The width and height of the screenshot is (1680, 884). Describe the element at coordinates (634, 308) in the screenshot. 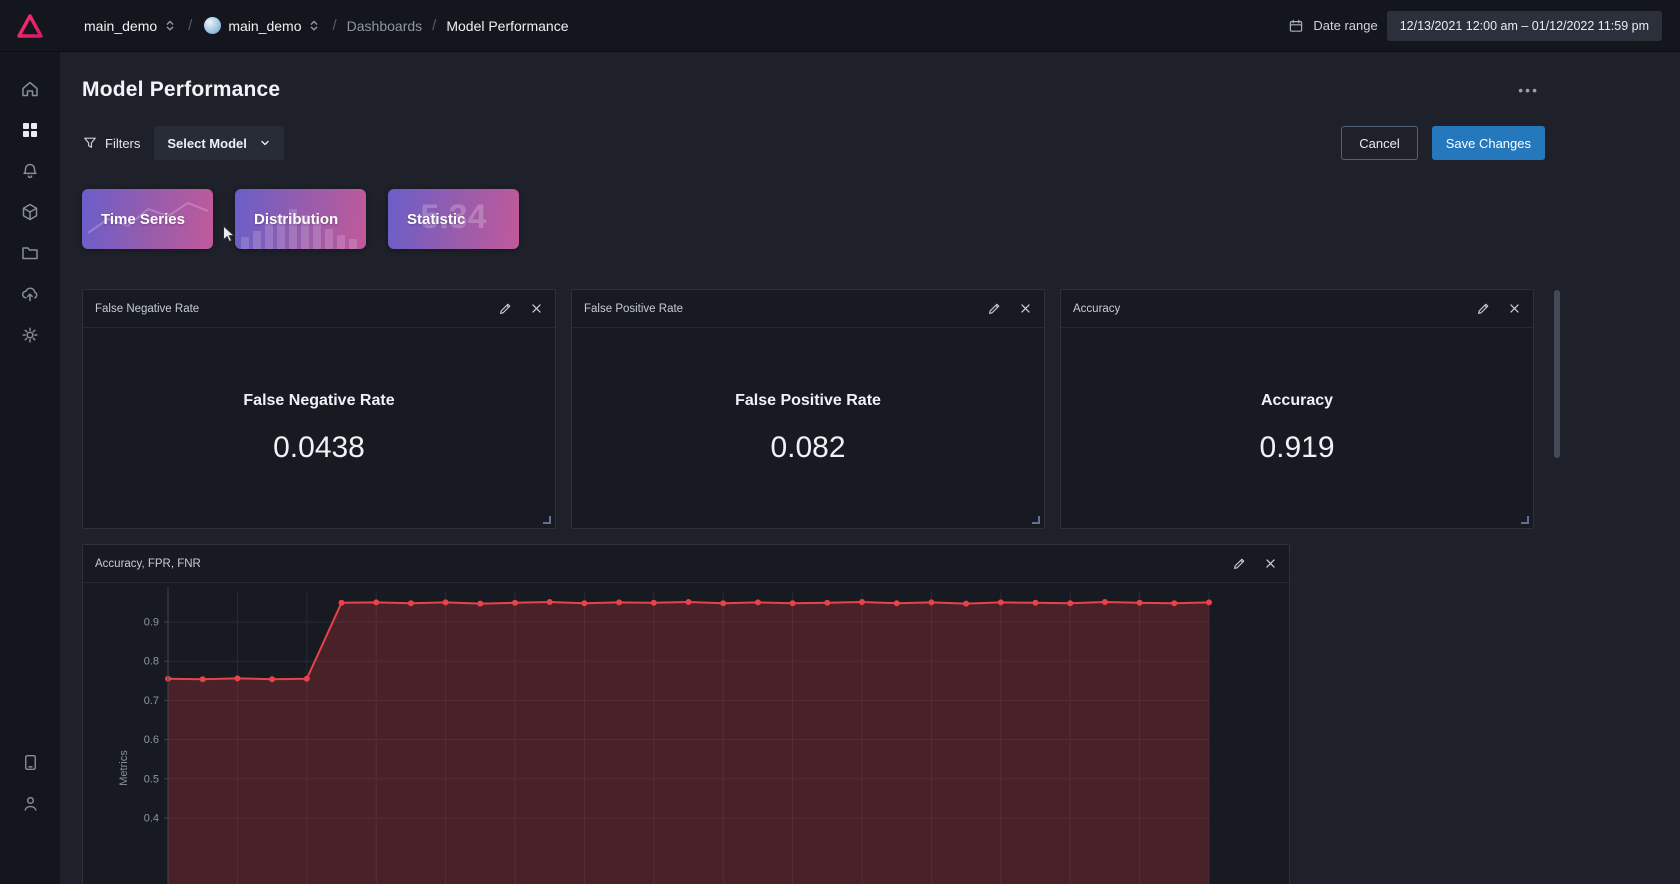

I see `card-header-title: False Positive Rate` at that location.